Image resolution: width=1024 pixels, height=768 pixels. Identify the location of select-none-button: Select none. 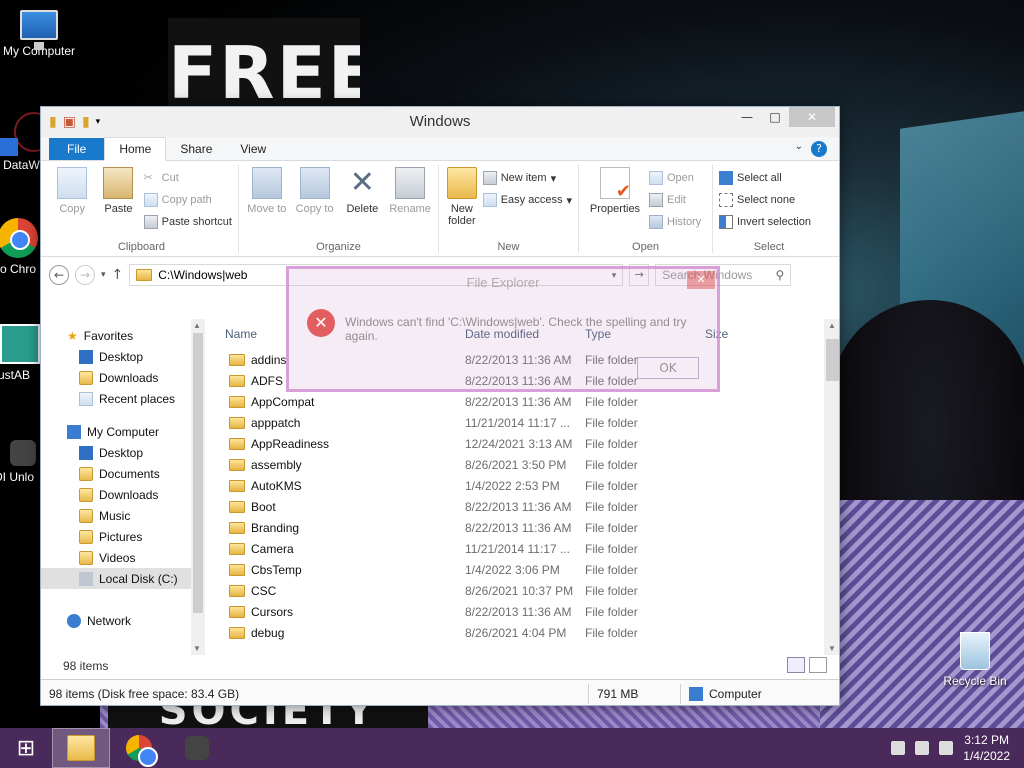
(765, 200).